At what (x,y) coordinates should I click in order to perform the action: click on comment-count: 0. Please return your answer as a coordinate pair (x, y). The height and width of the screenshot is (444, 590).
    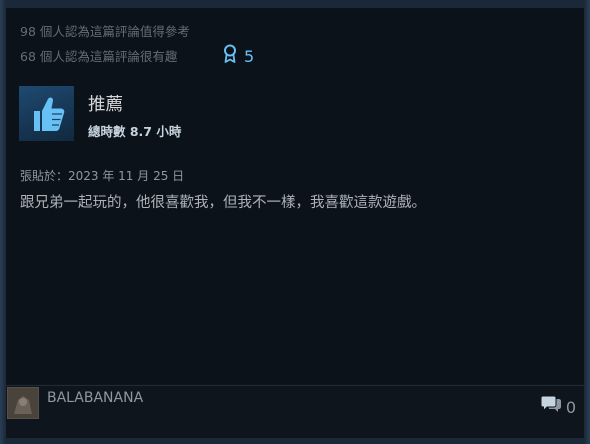
    Looking at the image, I should click on (570, 407).